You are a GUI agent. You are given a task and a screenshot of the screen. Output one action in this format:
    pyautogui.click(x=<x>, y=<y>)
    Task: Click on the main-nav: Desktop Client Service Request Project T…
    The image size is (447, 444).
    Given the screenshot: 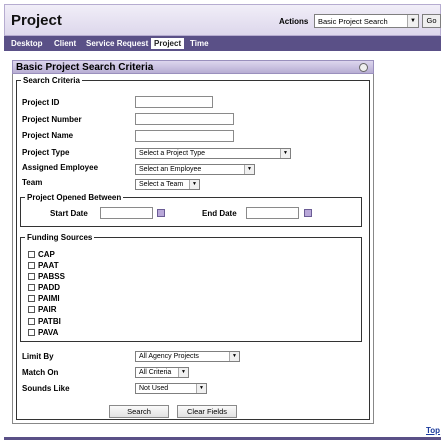 What is the action you would take?
    pyautogui.click(x=222, y=43)
    